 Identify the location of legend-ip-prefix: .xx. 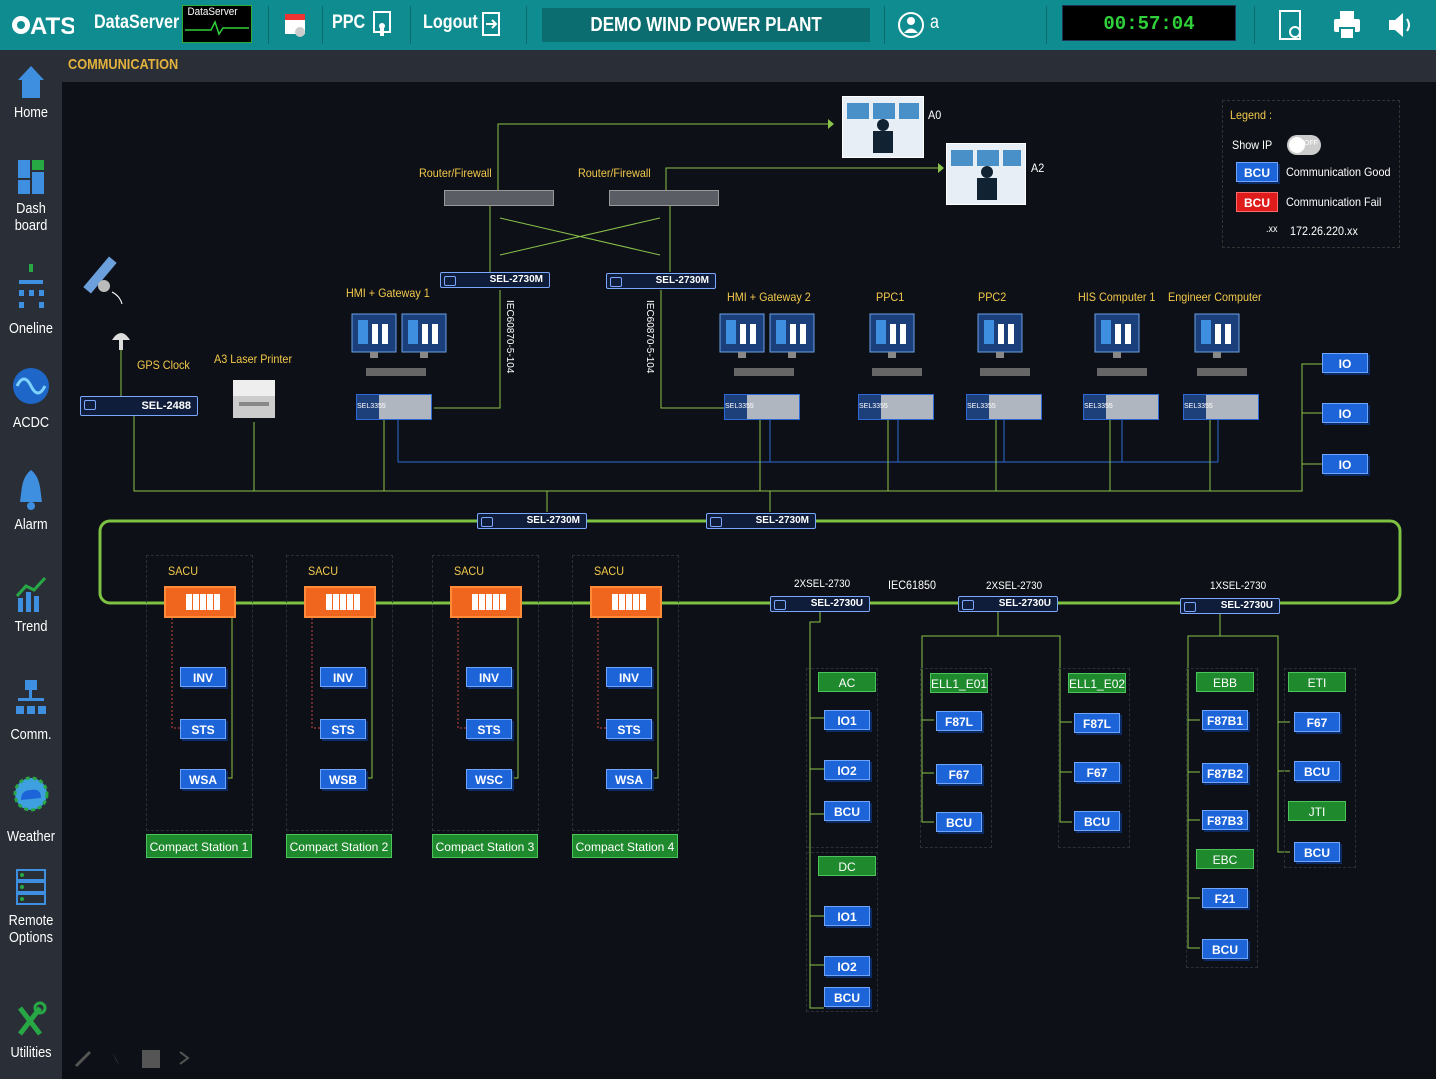
(1272, 229).